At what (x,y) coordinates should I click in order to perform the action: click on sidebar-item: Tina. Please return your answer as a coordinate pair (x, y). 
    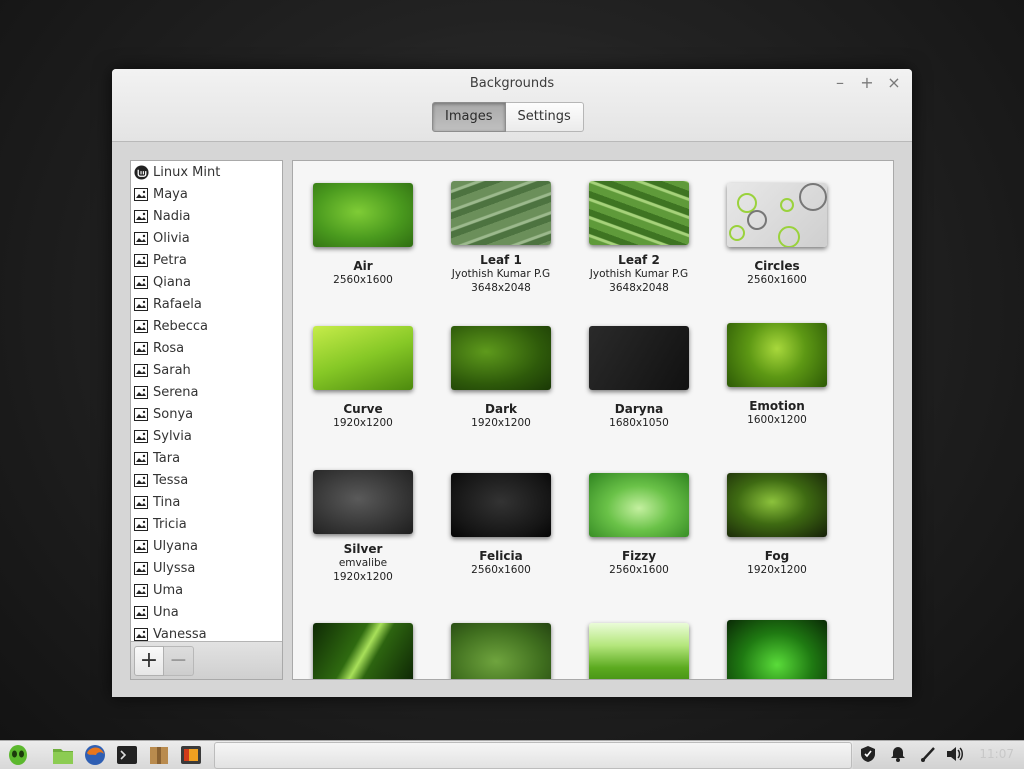
    Looking at the image, I should click on (206, 502).